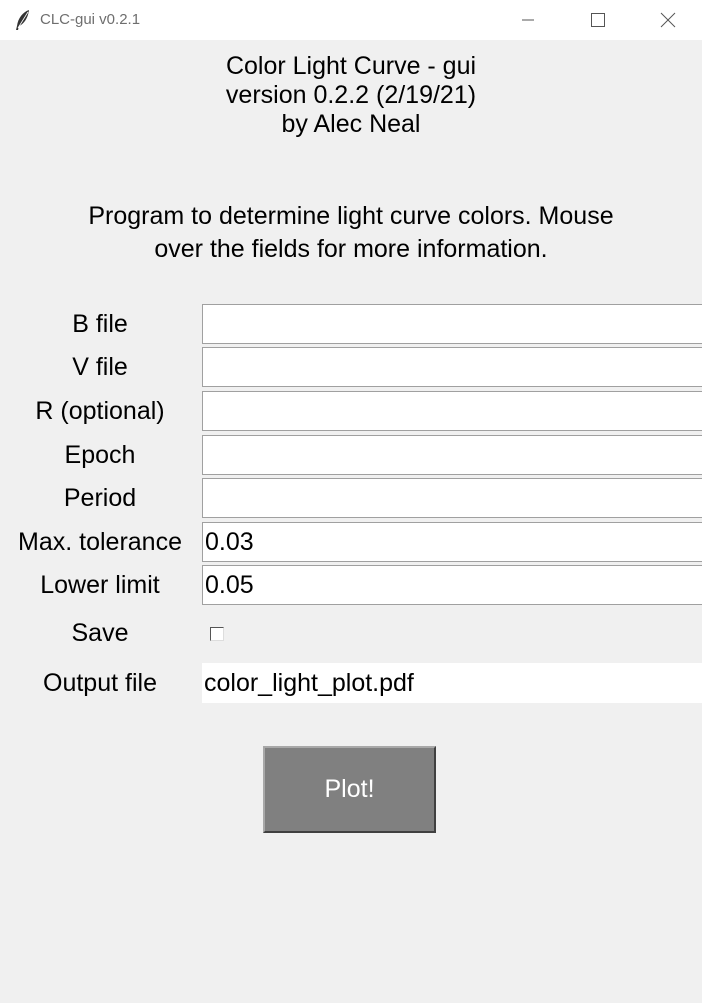 This screenshot has width=702, height=1003. What do you see at coordinates (351, 633) in the screenshot?
I see `save-row: Save` at bounding box center [351, 633].